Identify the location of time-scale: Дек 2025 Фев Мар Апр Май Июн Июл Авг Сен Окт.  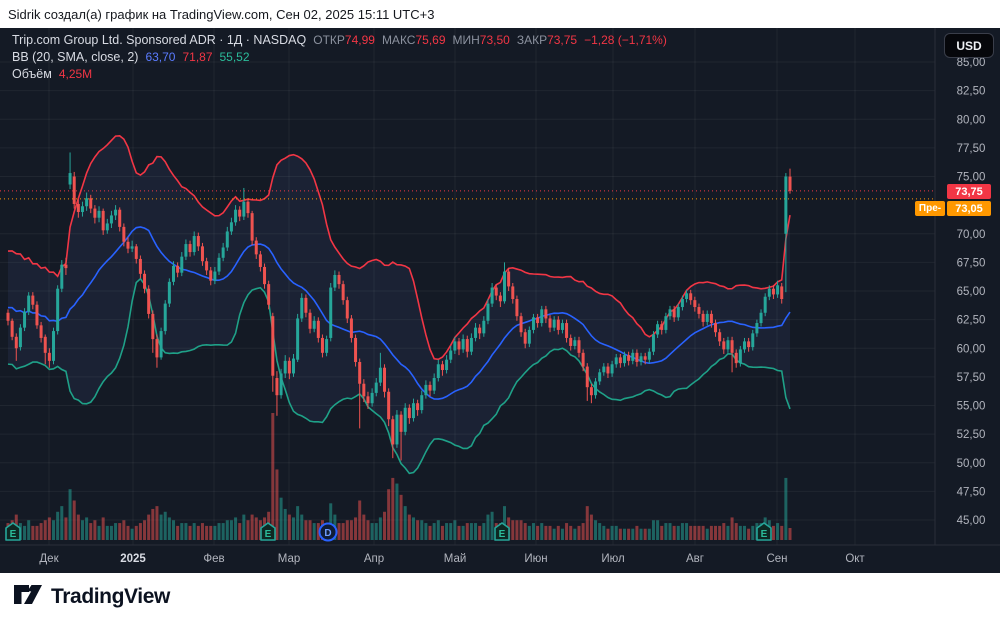
(500, 554).